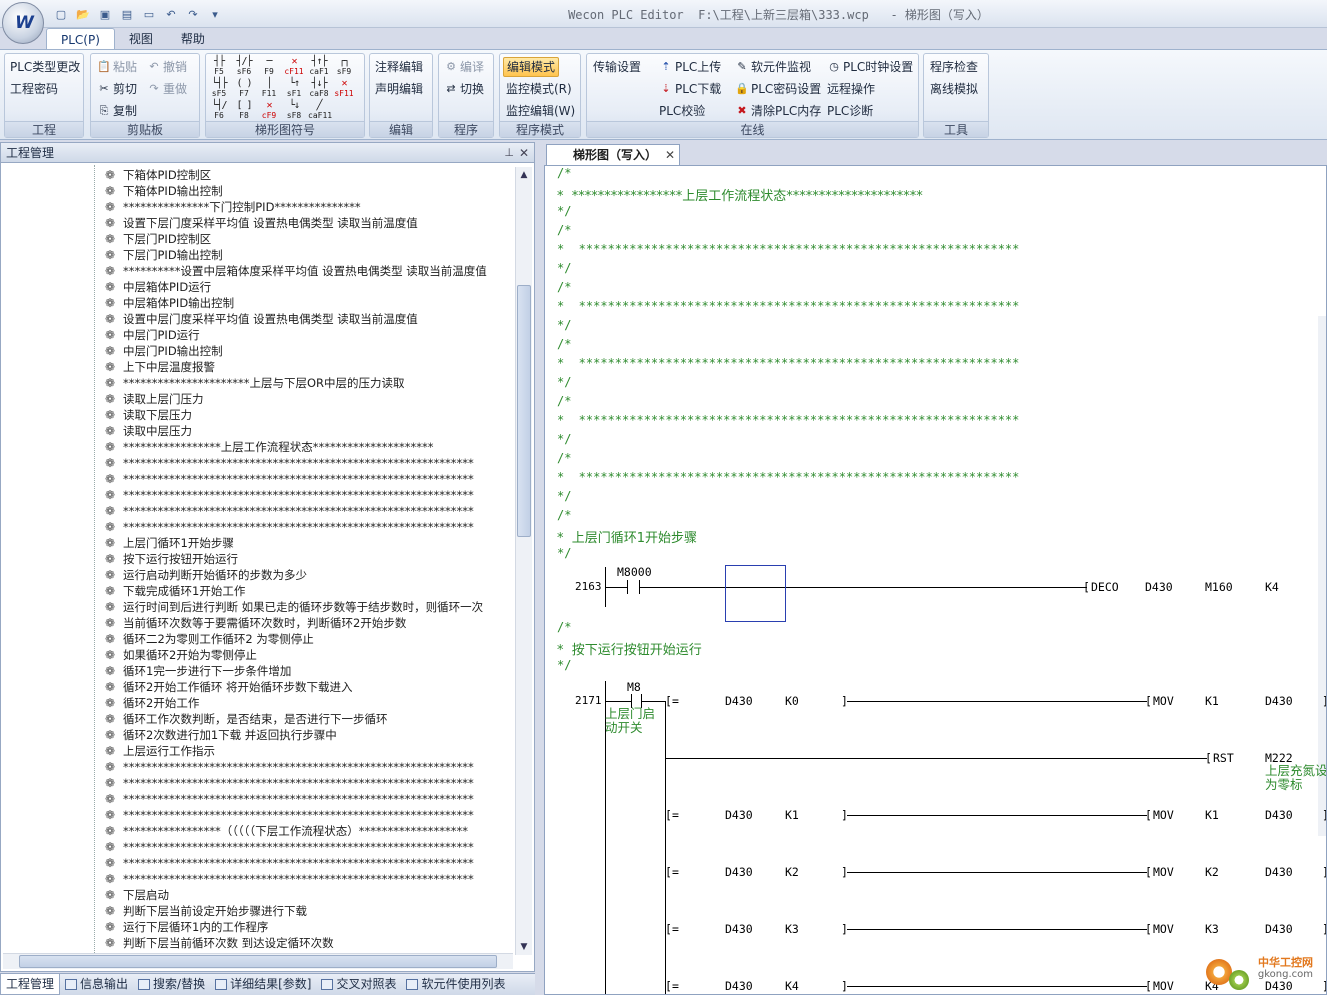  Describe the element at coordinates (135, 895) in the screenshot. I see `tree-item: ❁ 下层启动` at that location.